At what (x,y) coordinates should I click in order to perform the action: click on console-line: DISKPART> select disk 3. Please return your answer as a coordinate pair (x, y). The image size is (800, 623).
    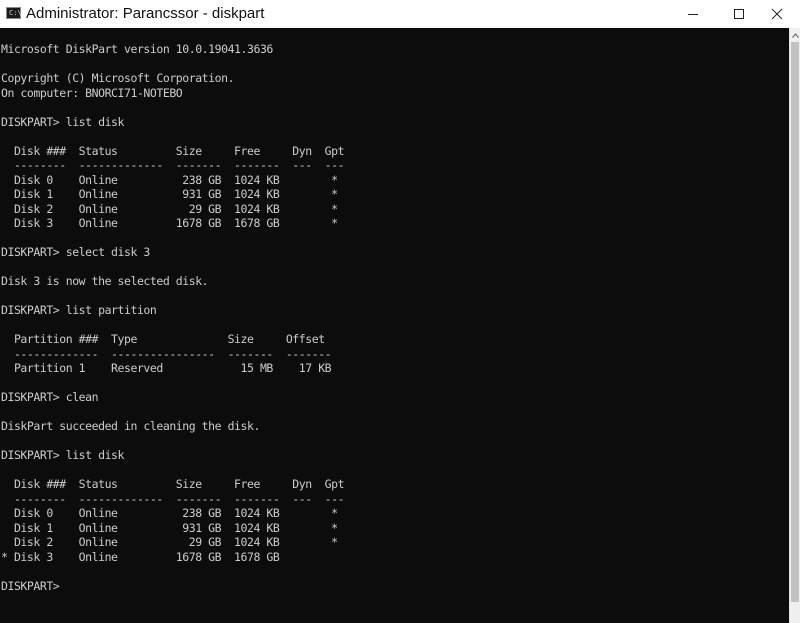
    Looking at the image, I should click on (75, 252).